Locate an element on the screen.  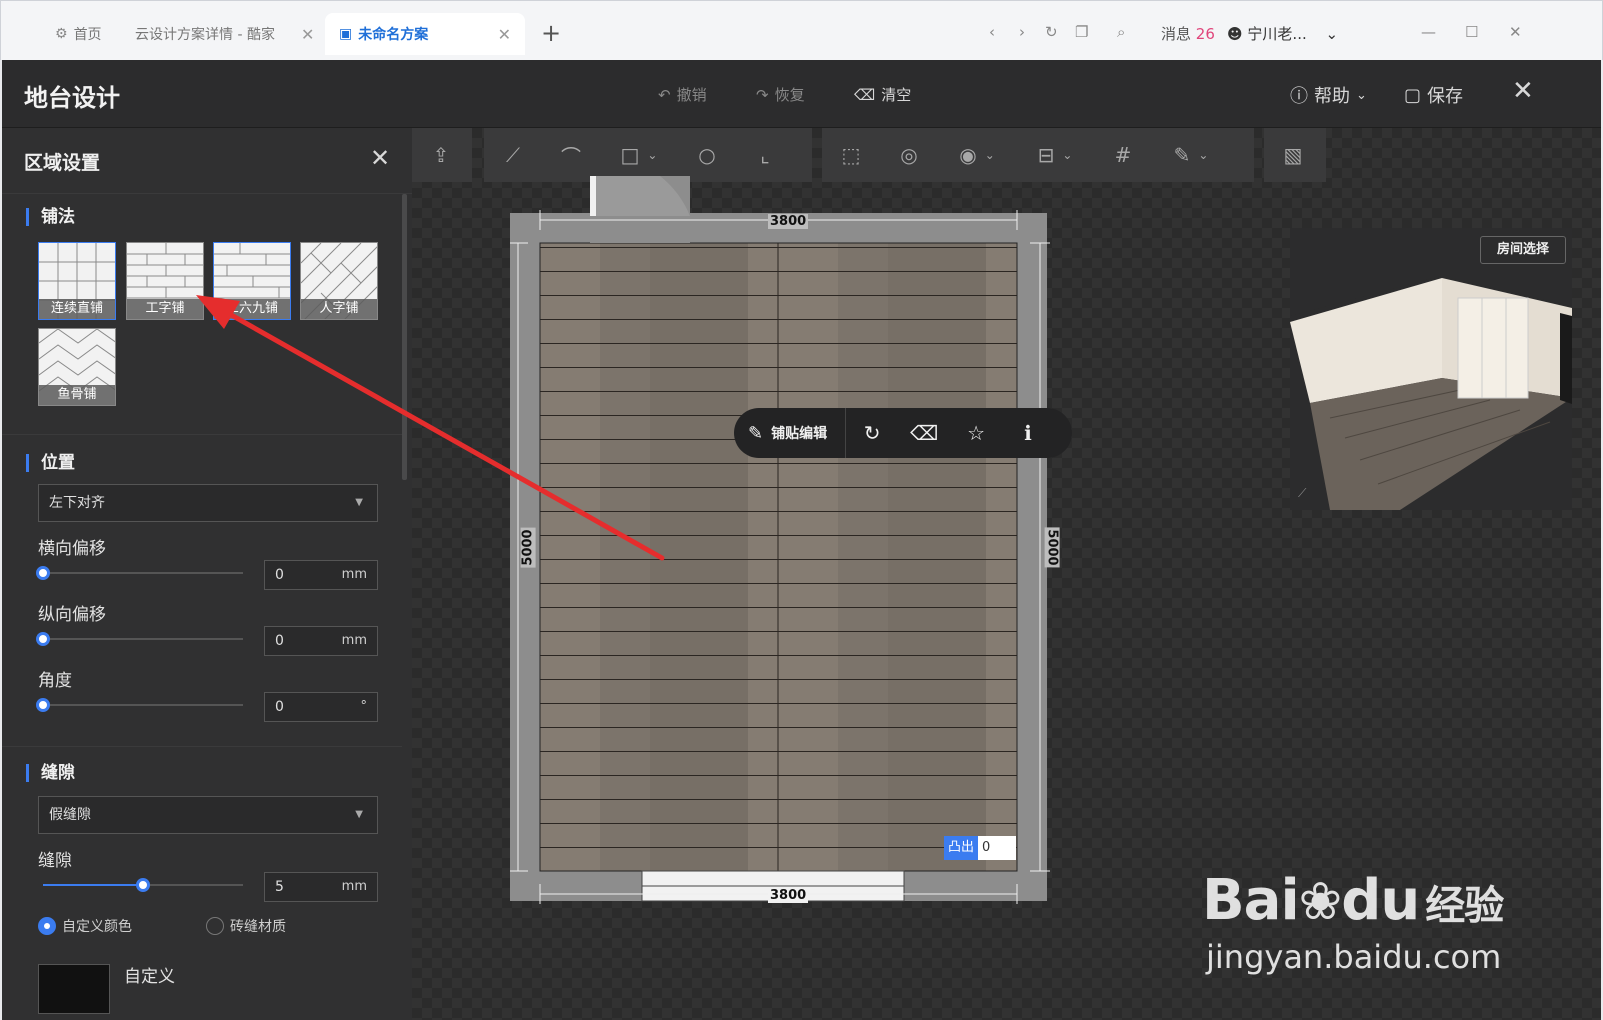
radio-joint-material: 砖缝材质 is located at coordinates (246, 926).